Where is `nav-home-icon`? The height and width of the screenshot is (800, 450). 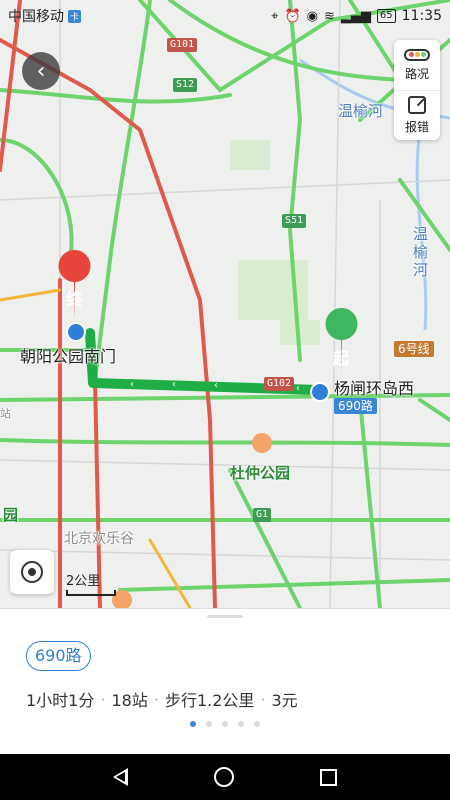 nav-home-icon is located at coordinates (224, 777).